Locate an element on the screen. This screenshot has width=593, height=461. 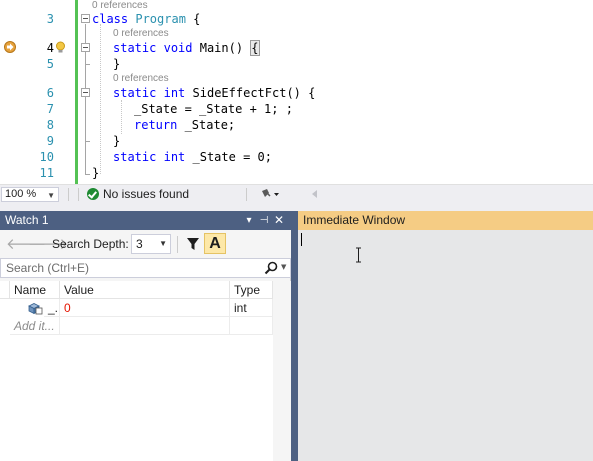
column-header-value: Value is located at coordinates (145, 290).